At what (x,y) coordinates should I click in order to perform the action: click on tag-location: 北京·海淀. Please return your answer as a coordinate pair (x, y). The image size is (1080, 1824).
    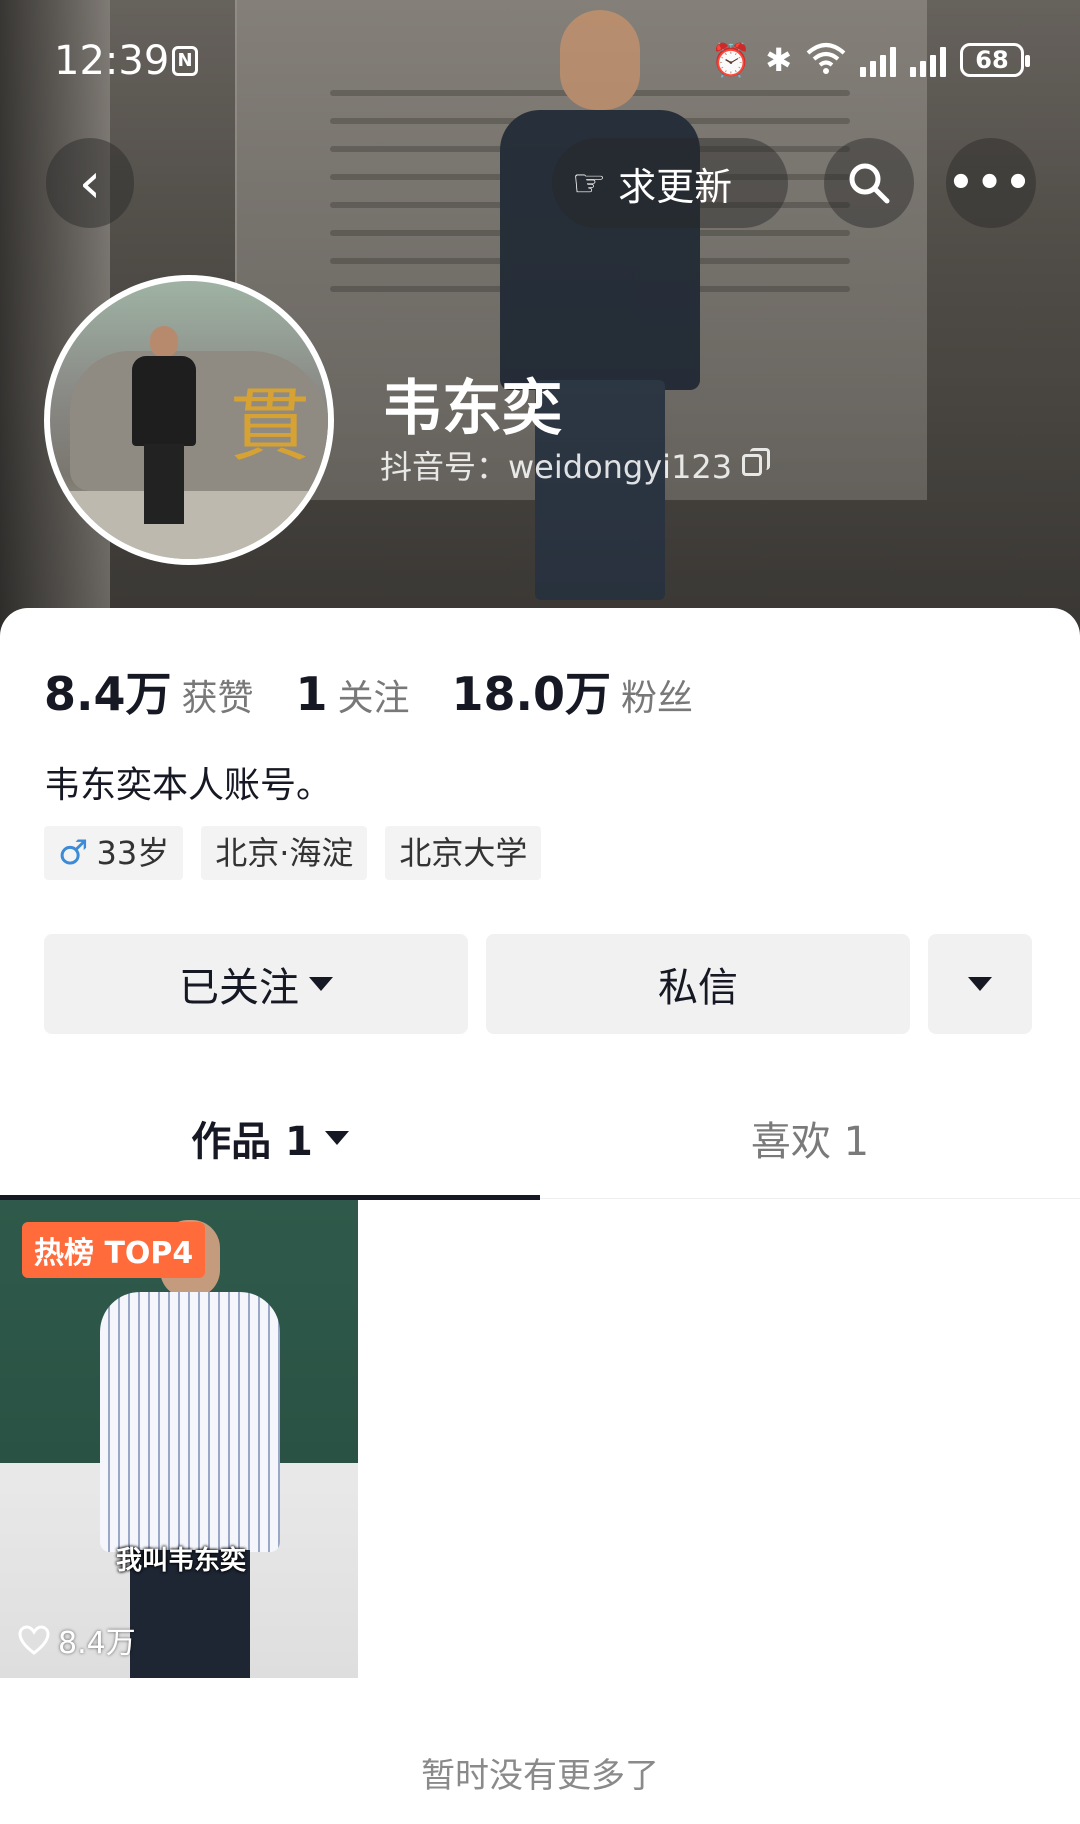
    Looking at the image, I should click on (284, 853).